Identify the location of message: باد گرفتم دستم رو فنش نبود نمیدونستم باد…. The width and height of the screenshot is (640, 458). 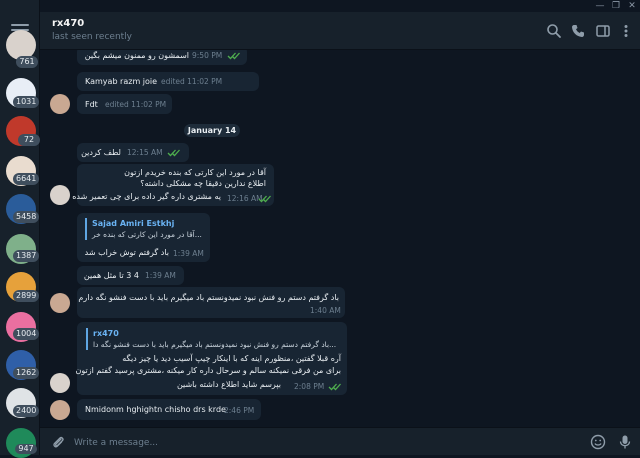
(340, 303).